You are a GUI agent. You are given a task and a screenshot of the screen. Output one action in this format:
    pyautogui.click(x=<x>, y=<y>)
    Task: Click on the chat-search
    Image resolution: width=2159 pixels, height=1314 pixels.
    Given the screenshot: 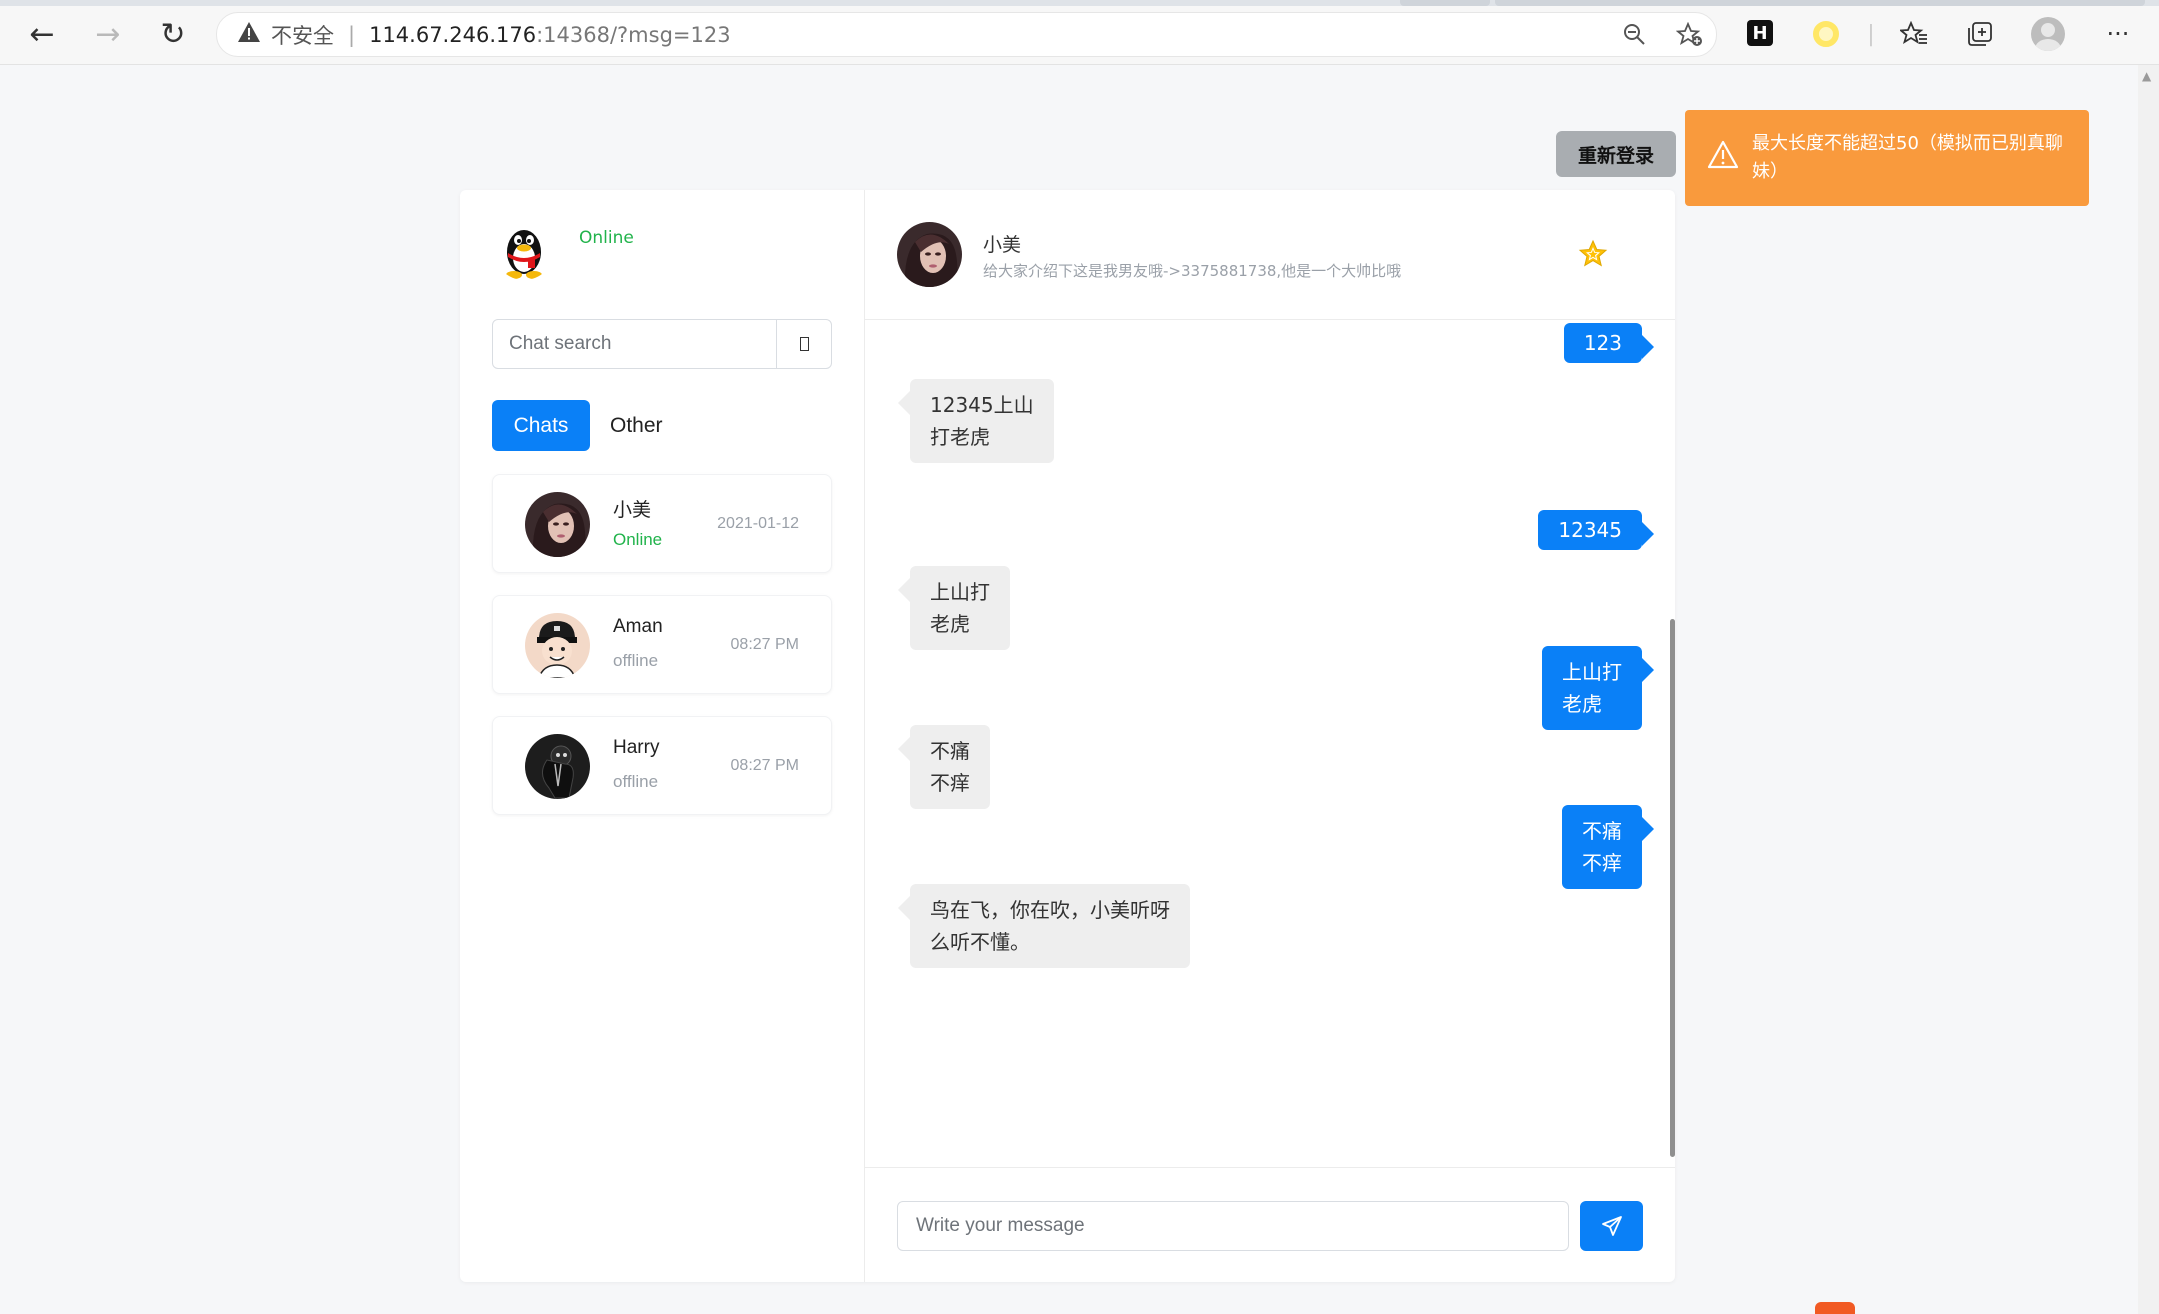 What is the action you would take?
    pyautogui.click(x=662, y=344)
    